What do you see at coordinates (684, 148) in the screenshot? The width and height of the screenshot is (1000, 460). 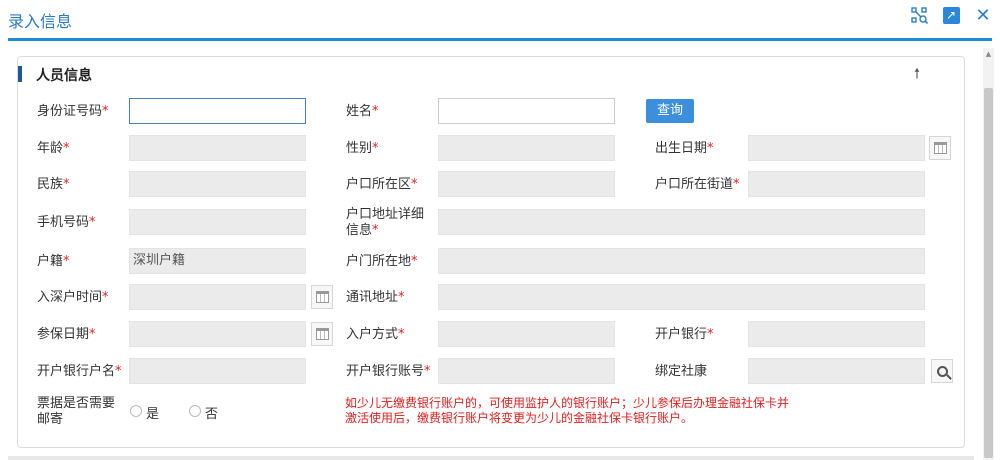 I see `label-birth-date: 出生日期*` at bounding box center [684, 148].